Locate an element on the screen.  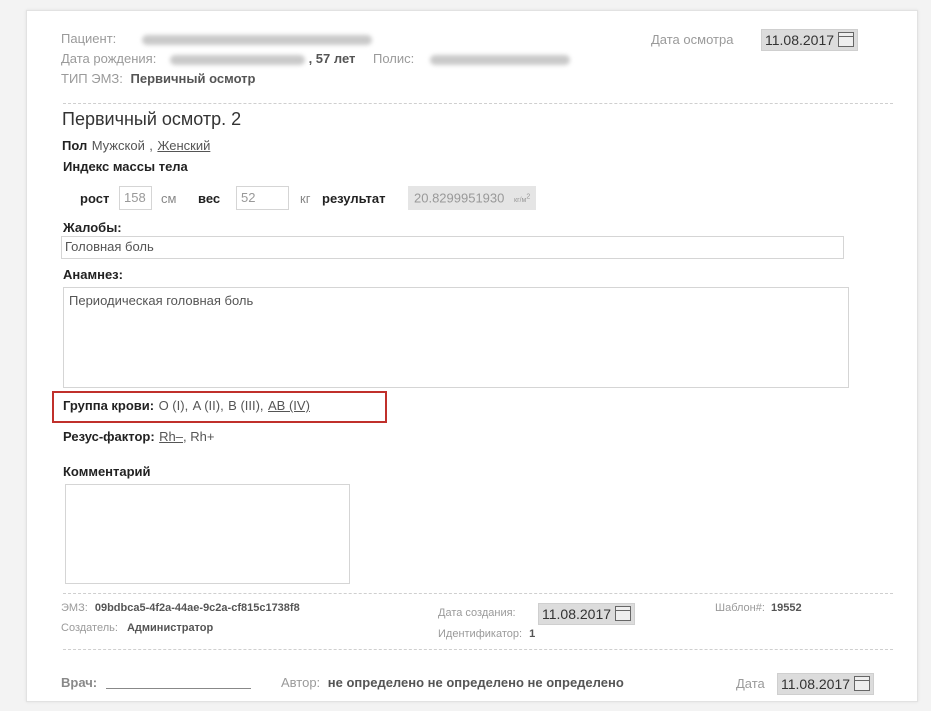
anamnesis-label: Анамнез: is located at coordinates (93, 274).